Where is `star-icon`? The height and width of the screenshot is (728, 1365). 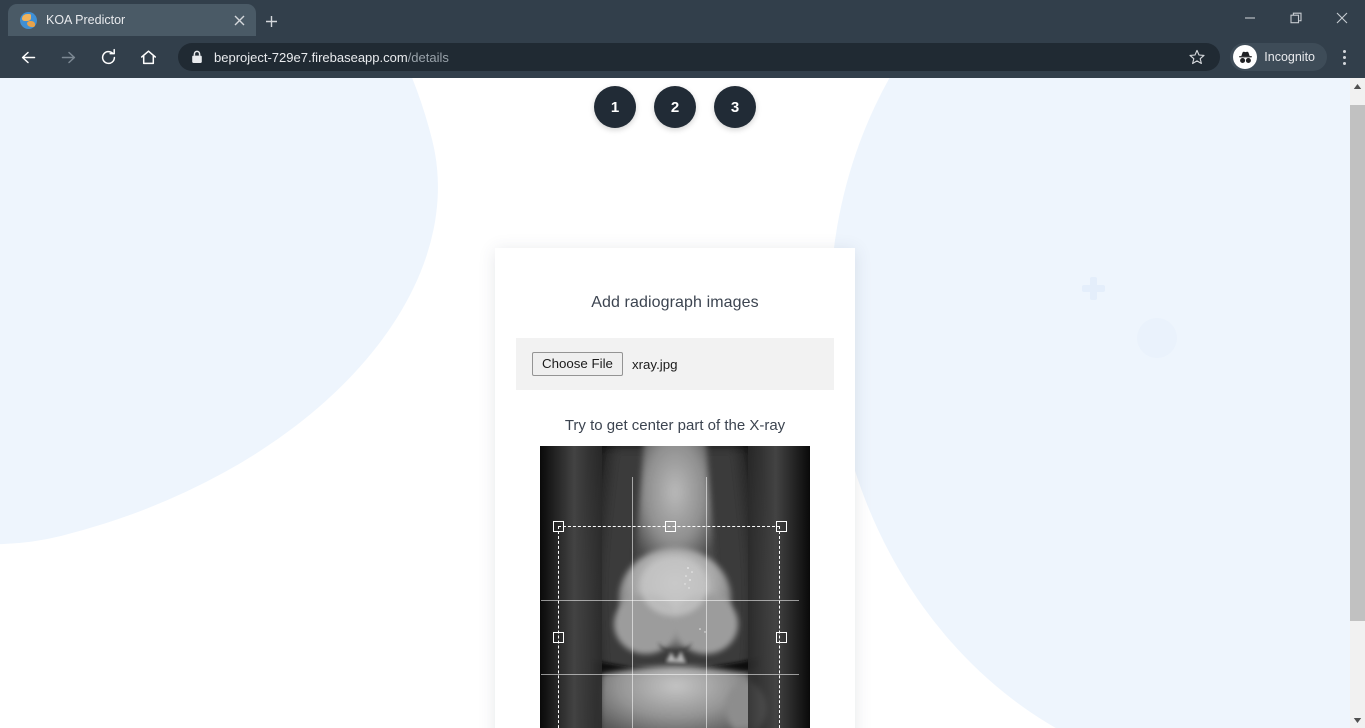
star-icon is located at coordinates (1197, 57).